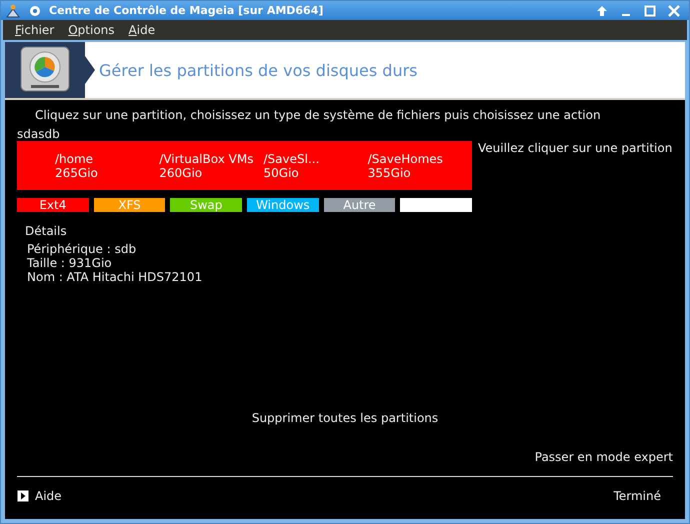  Describe the element at coordinates (82, 249) in the screenshot. I see `detail-line: Périphérique : sdb` at that location.